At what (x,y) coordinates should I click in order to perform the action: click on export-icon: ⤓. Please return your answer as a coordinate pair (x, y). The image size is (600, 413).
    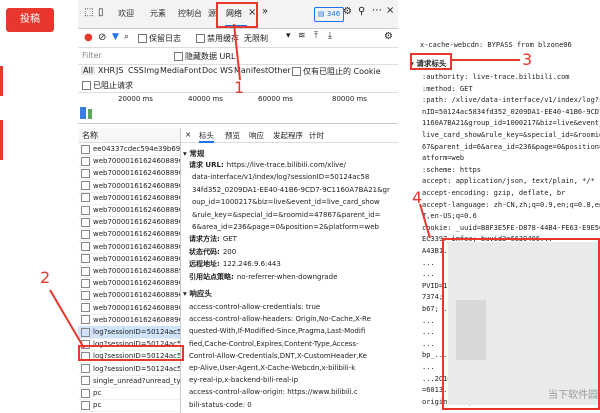
    Looking at the image, I should click on (330, 36).